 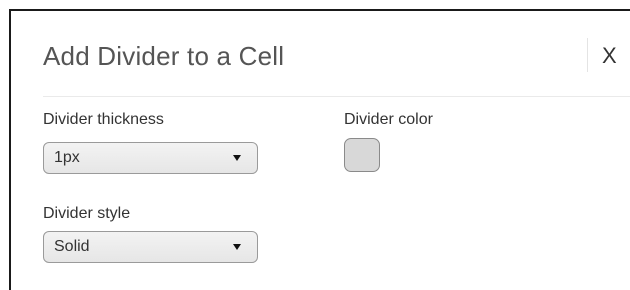 I want to click on divider-color-swatch, so click(x=362, y=155).